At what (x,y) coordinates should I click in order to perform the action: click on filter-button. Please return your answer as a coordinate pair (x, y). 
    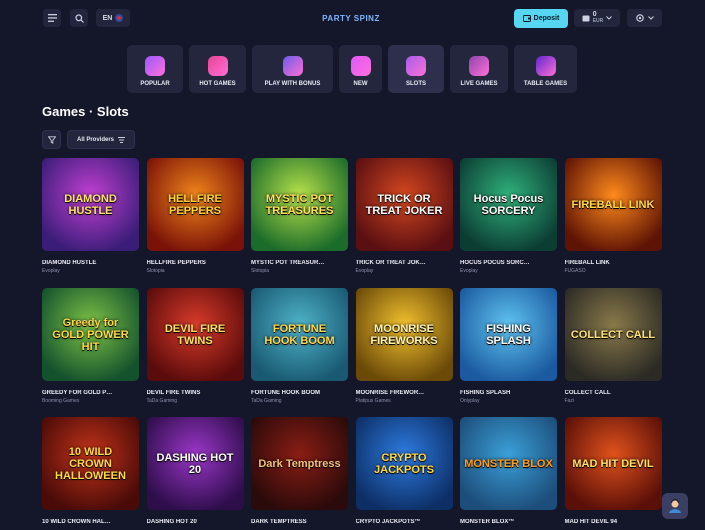
    Looking at the image, I should click on (51, 139).